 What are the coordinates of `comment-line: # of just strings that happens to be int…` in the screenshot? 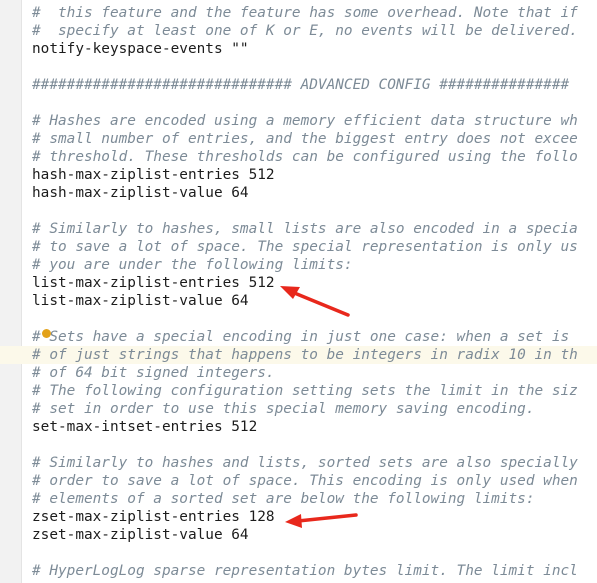 It's located at (298, 355).